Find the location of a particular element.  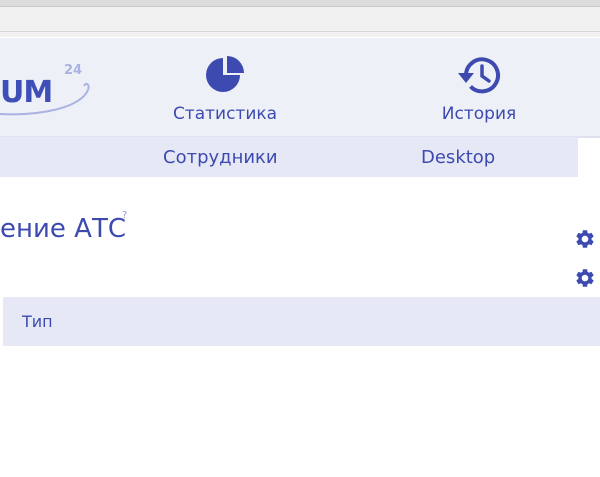

subnav-link-desktop: Desktop is located at coordinates (458, 158).